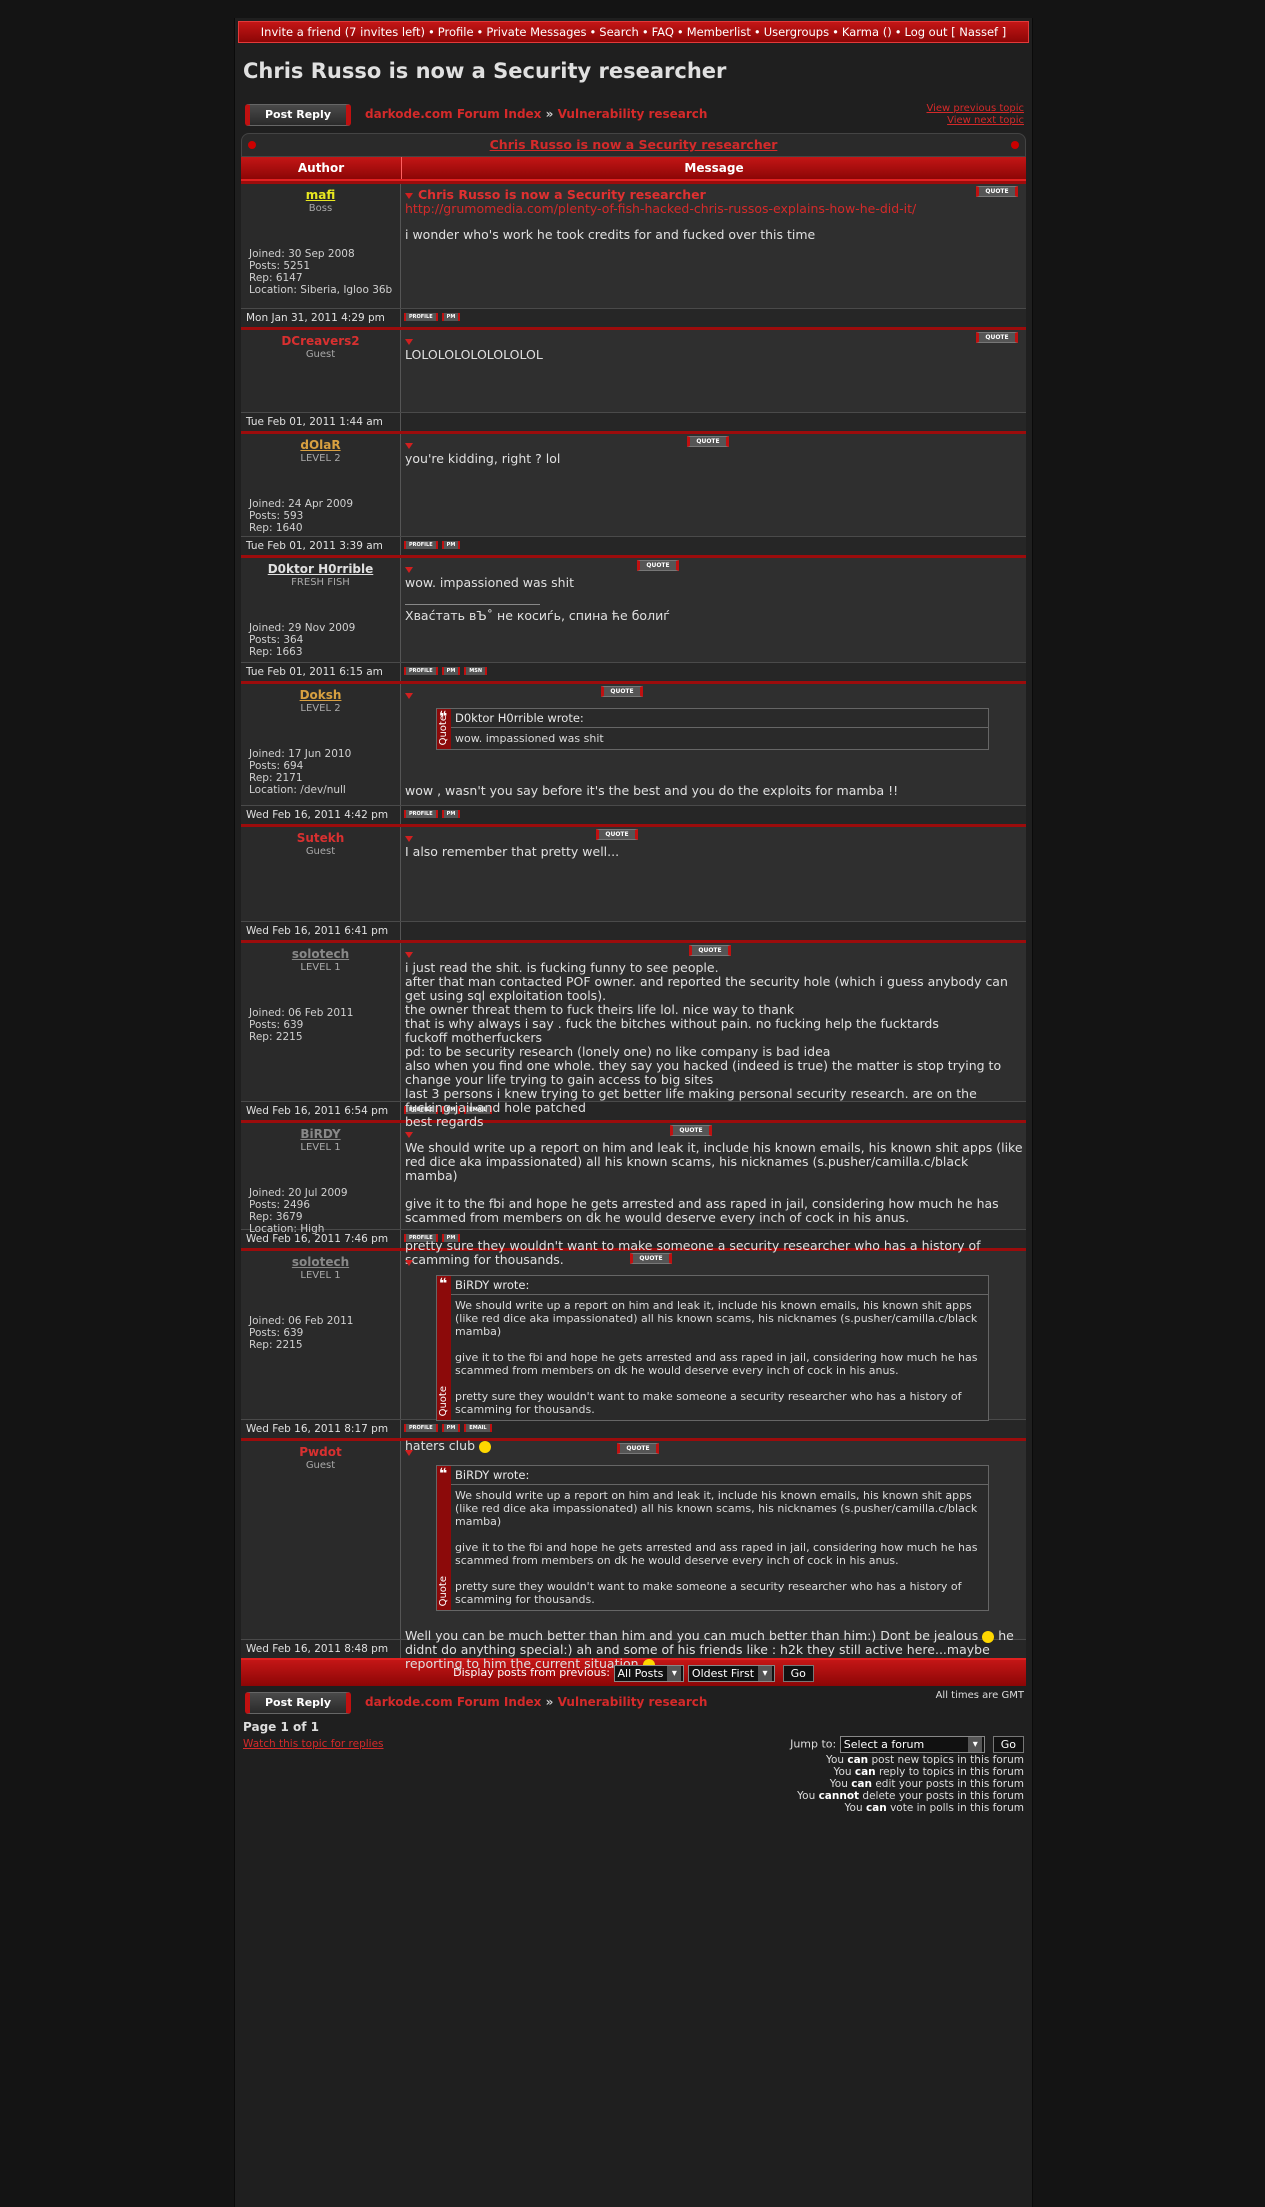 Image resolution: width=1265 pixels, height=2207 pixels. I want to click on view-previous-topic-link: View previous topic, so click(975, 109).